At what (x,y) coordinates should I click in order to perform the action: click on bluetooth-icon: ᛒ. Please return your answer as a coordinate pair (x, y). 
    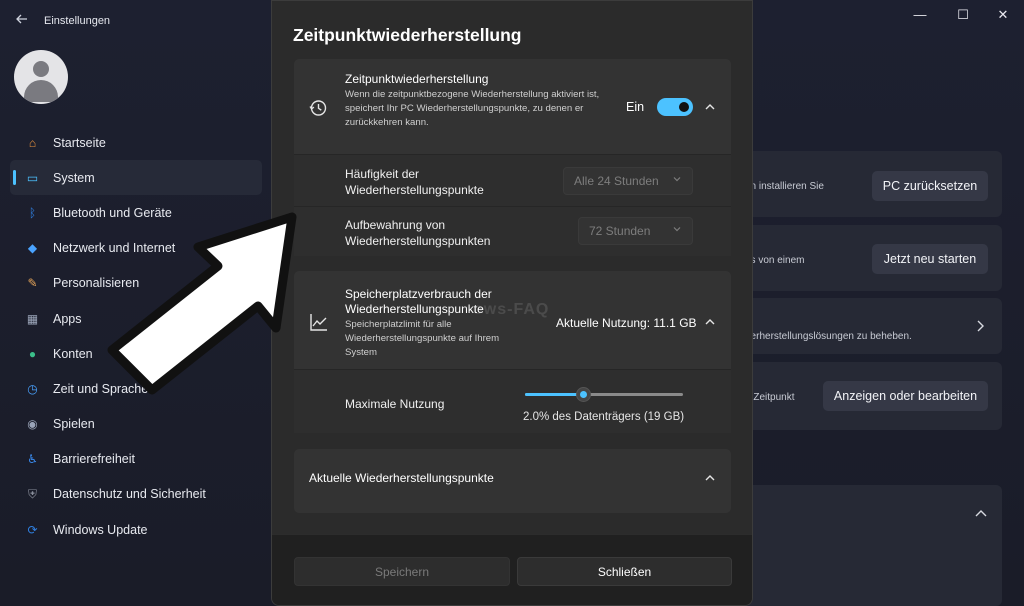
    Looking at the image, I should click on (32, 212).